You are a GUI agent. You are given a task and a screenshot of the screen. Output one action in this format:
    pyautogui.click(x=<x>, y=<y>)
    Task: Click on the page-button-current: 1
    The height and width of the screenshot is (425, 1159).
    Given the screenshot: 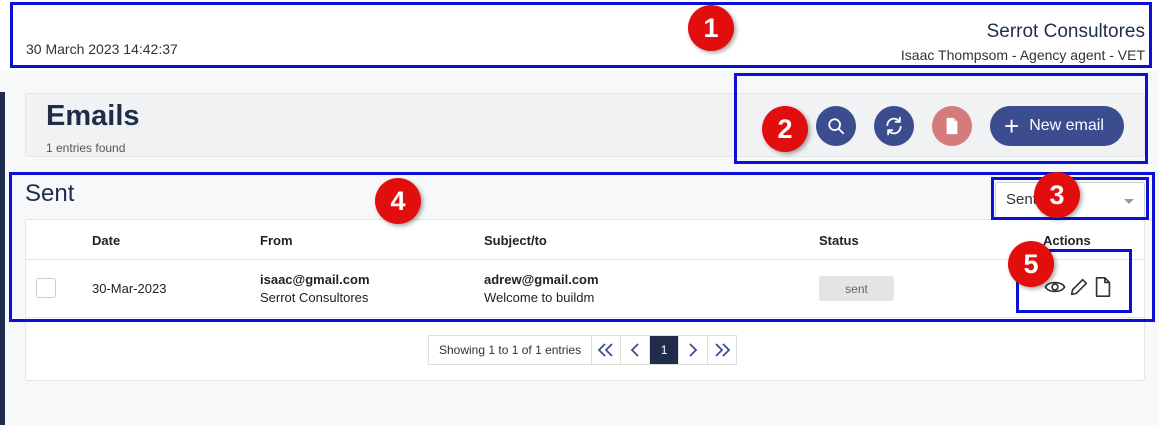 What is the action you would take?
    pyautogui.click(x=665, y=350)
    